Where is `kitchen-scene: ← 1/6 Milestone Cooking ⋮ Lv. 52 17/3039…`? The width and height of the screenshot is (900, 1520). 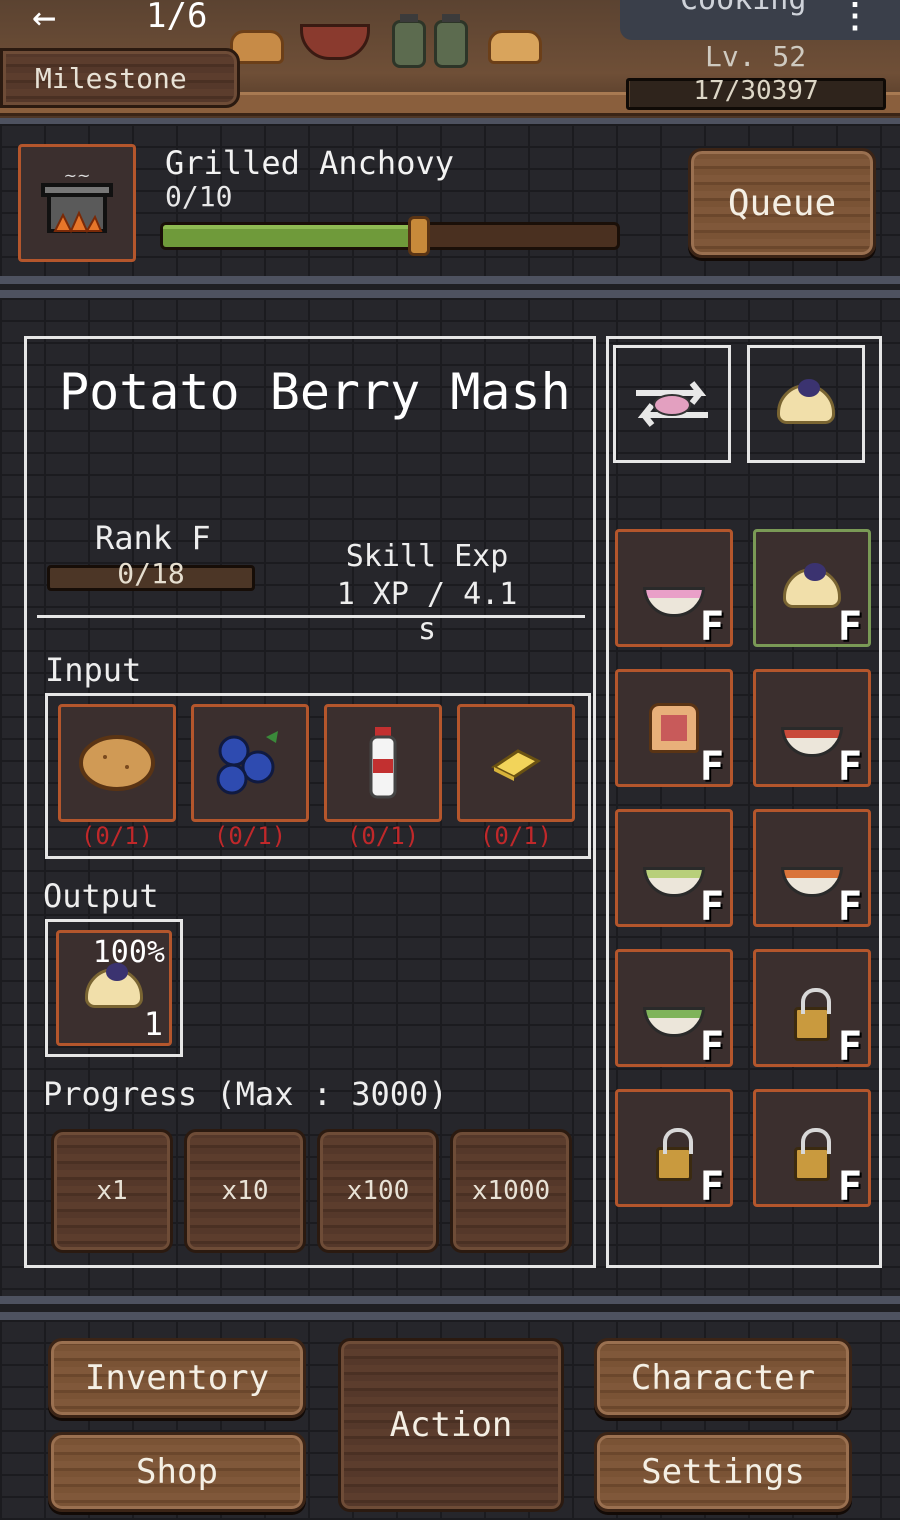 kitchen-scene: ← 1/6 Milestone Cooking ⋮ Lv. 52 17/3039… is located at coordinates (450, 61).